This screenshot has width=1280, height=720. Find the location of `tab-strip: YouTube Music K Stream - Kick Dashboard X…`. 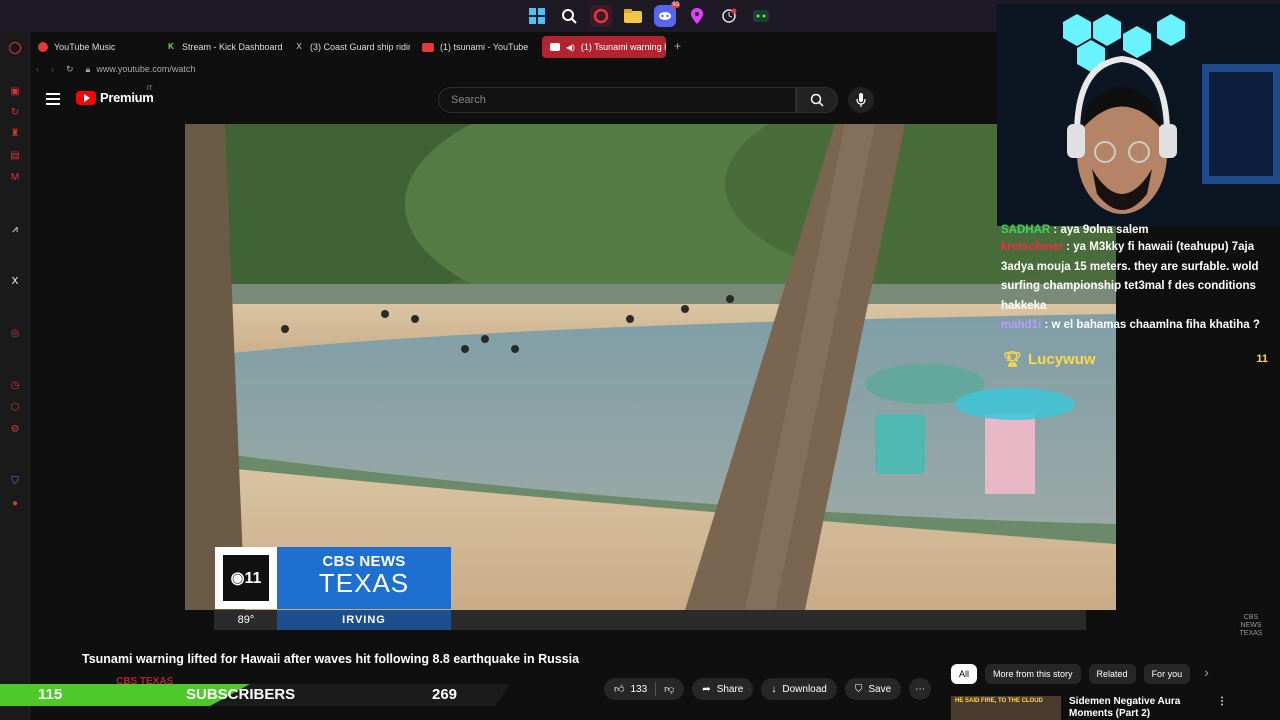

tab-strip: YouTube Music K Stream - Kick Dashboard X… is located at coordinates (357, 47).